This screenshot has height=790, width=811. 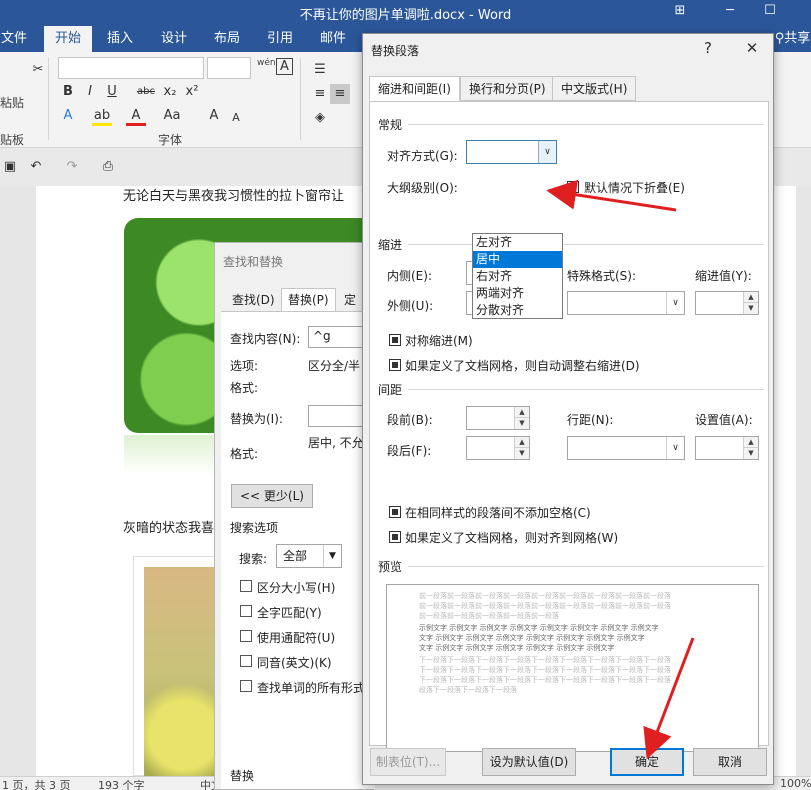 What do you see at coordinates (280, 39) in the screenshot?
I see `tab-references: 引用` at bounding box center [280, 39].